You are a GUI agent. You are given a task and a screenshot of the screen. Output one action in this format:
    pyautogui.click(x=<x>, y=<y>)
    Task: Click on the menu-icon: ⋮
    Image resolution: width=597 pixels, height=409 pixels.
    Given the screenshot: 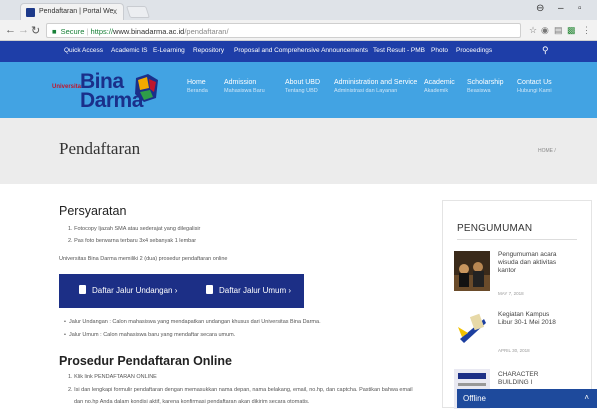 What is the action you would take?
    pyautogui.click(x=586, y=30)
    